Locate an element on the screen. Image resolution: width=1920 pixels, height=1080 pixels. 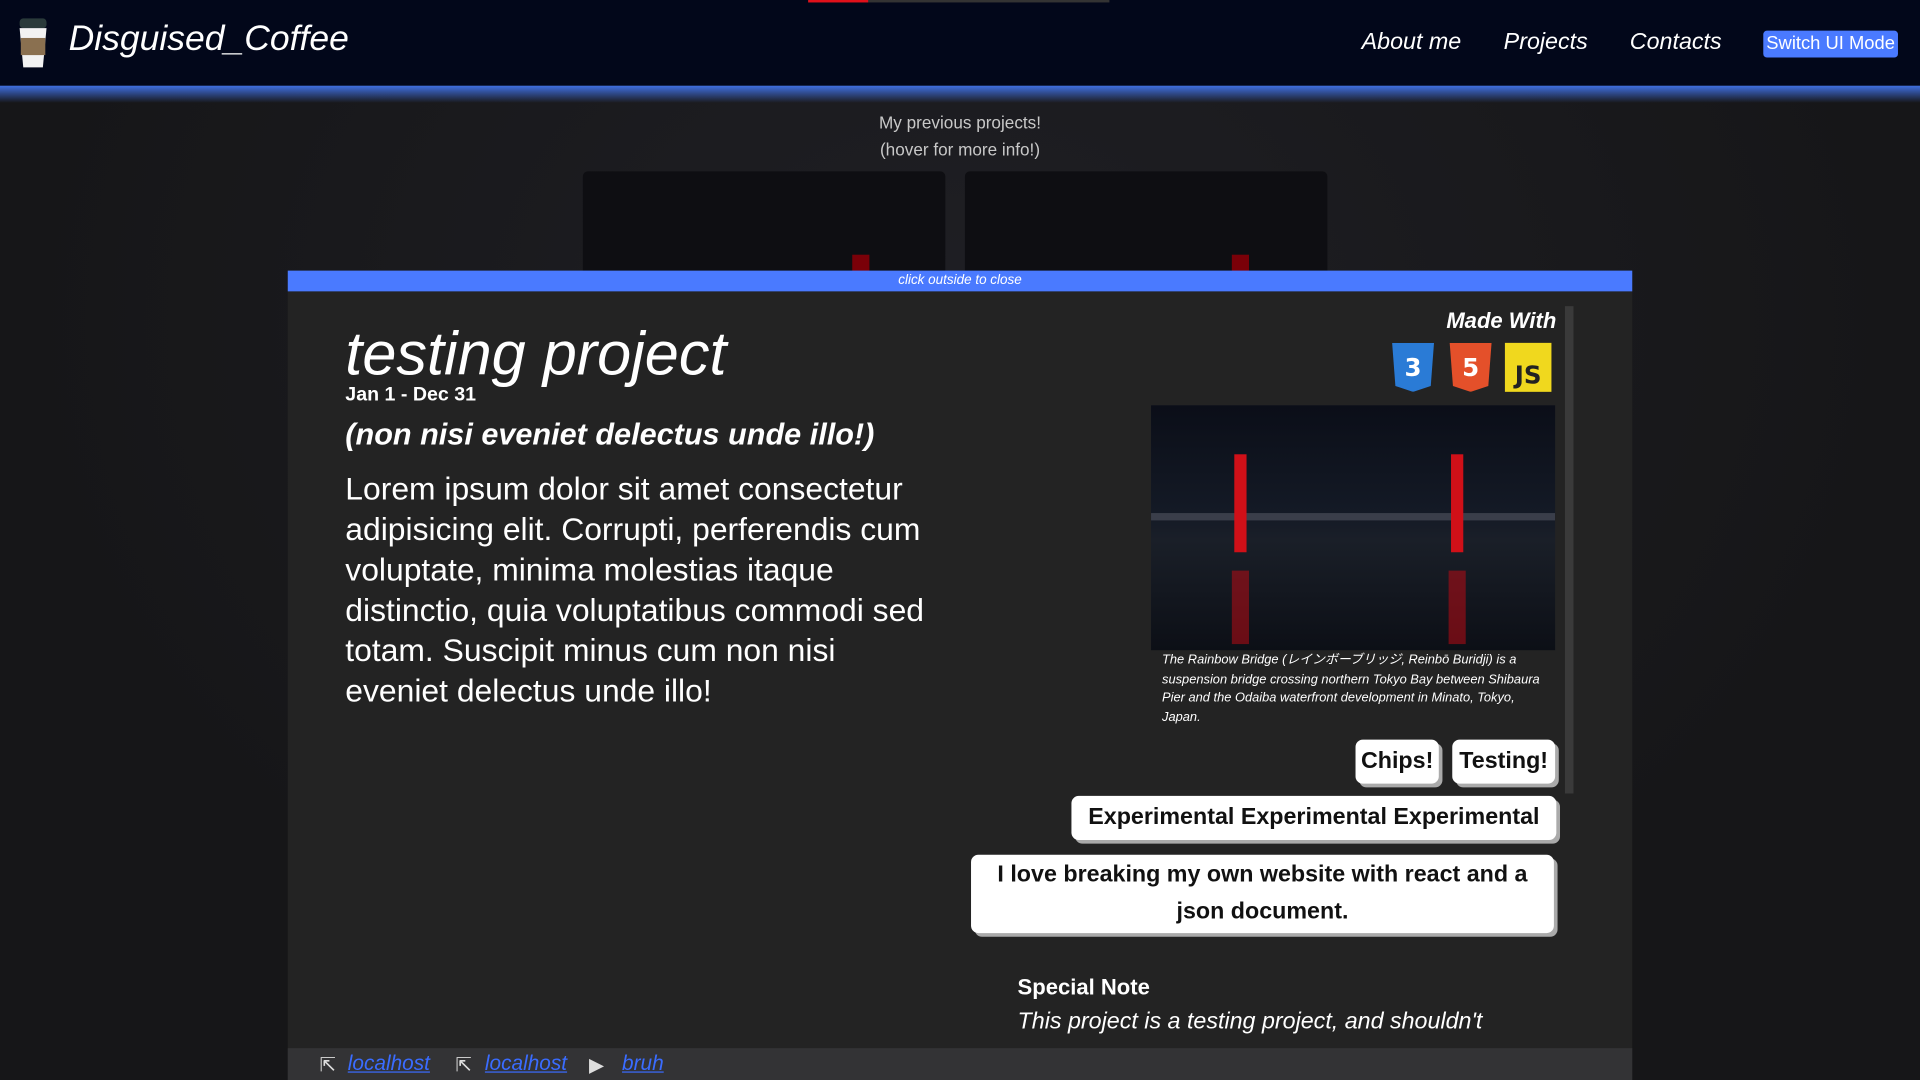
footer-link: bruh is located at coordinates (643, 1064).